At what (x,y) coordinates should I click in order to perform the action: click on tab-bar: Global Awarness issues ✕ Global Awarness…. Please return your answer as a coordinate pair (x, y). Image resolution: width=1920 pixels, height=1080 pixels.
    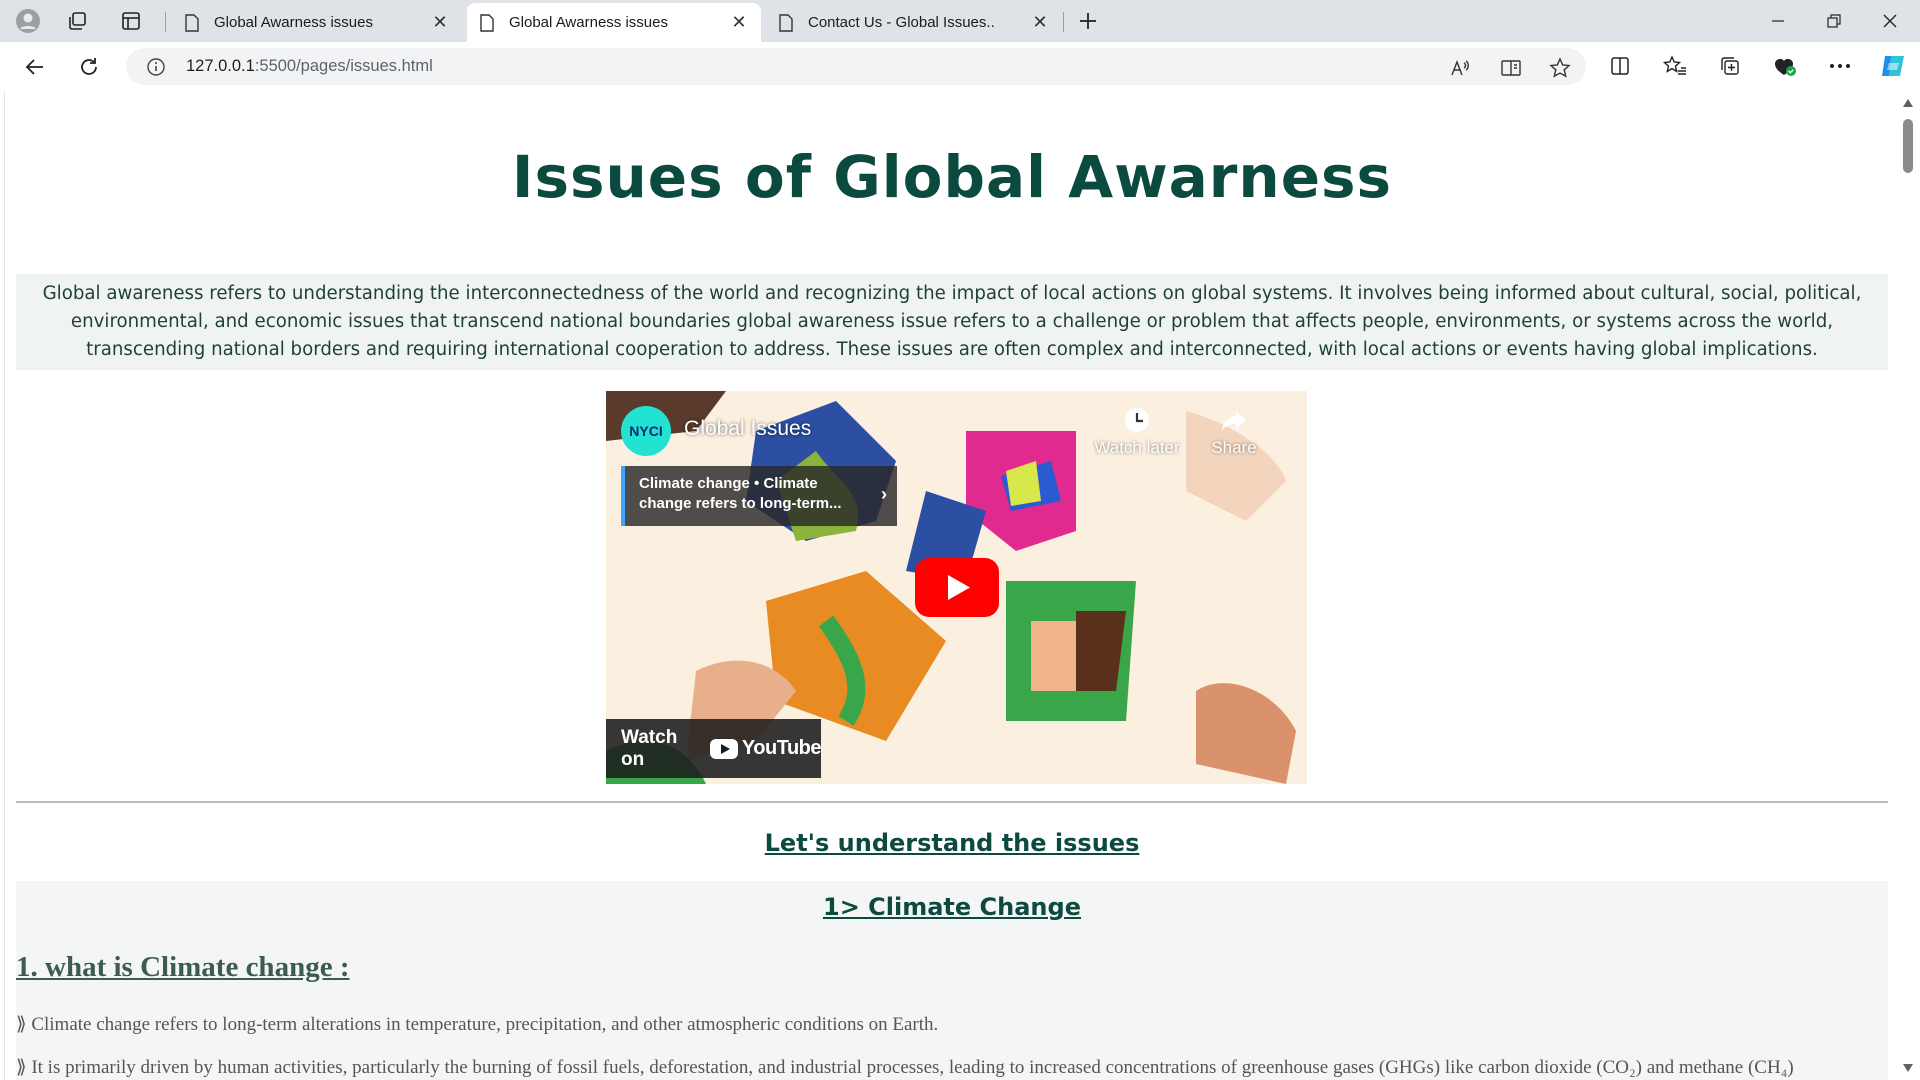
    Looking at the image, I should click on (960, 21).